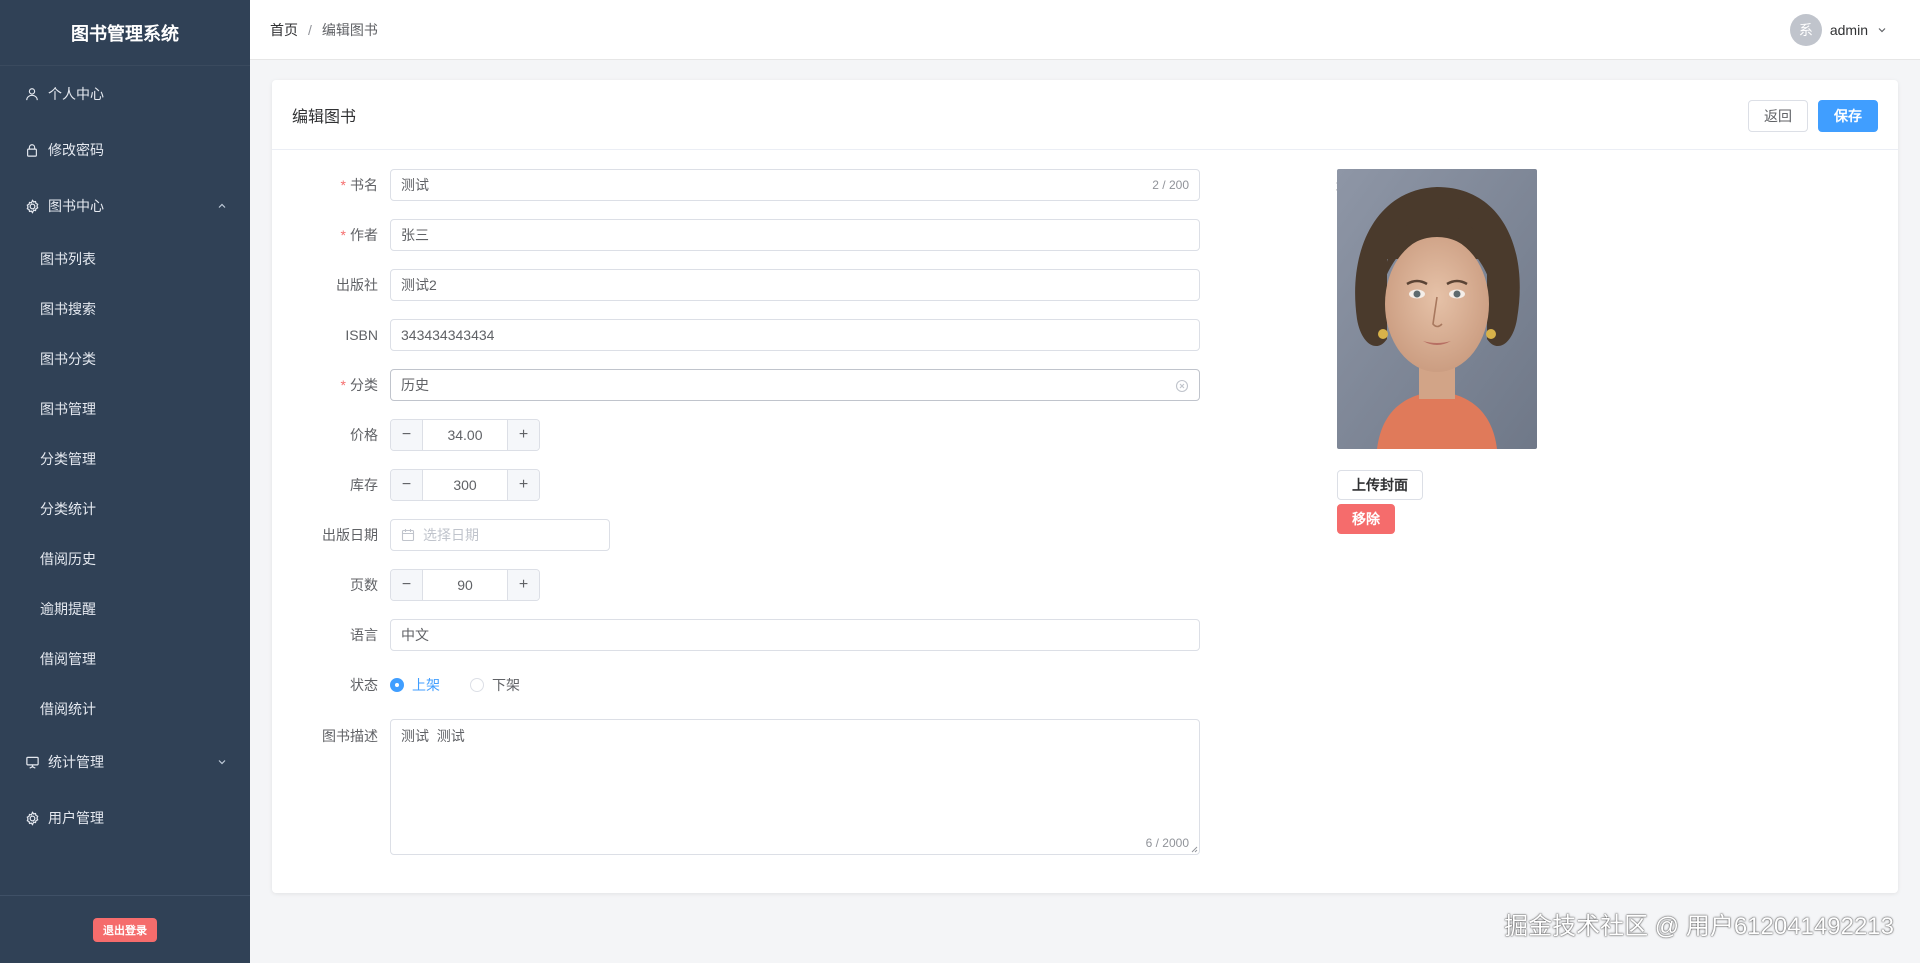 This screenshot has width=1920, height=963. What do you see at coordinates (125, 206) in the screenshot?
I see `sidebar-item-book-center: 图书中心` at bounding box center [125, 206].